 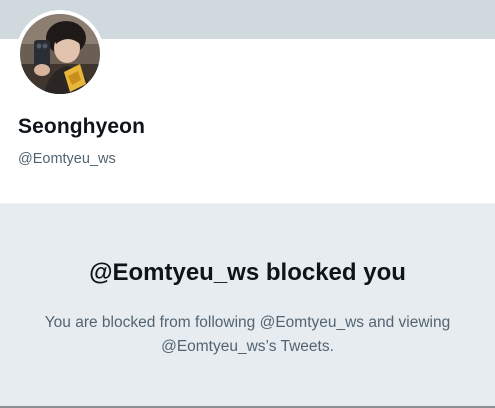 I want to click on profile-display-name: Seonghyeon, so click(x=82, y=126).